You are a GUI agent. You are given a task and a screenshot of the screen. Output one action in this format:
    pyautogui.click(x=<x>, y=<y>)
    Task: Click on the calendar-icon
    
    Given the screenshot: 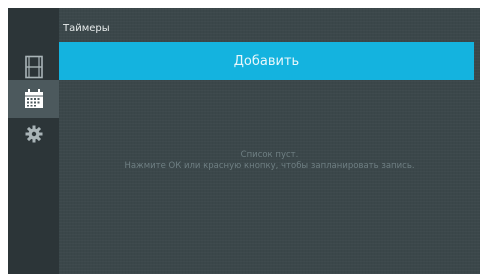 What is the action you would take?
    pyautogui.click(x=33, y=98)
    